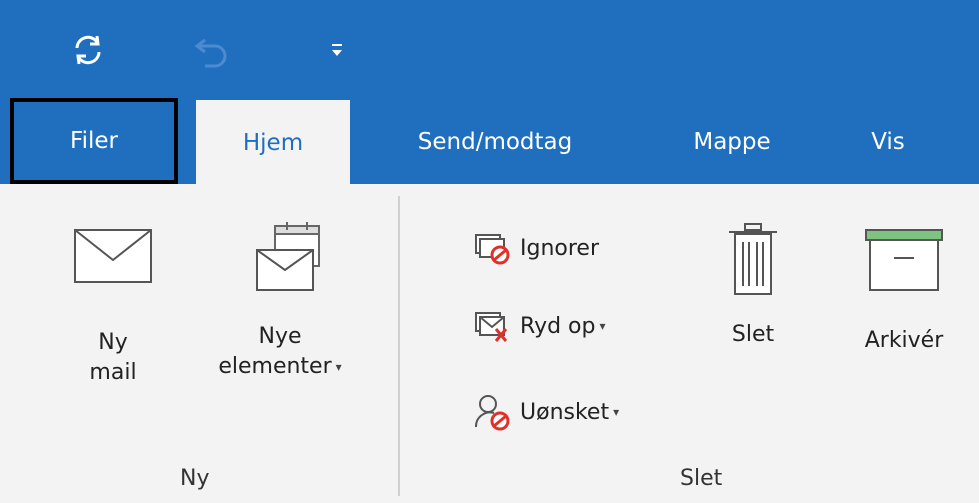 The image size is (979, 503). I want to click on trash-icon, so click(753, 259).